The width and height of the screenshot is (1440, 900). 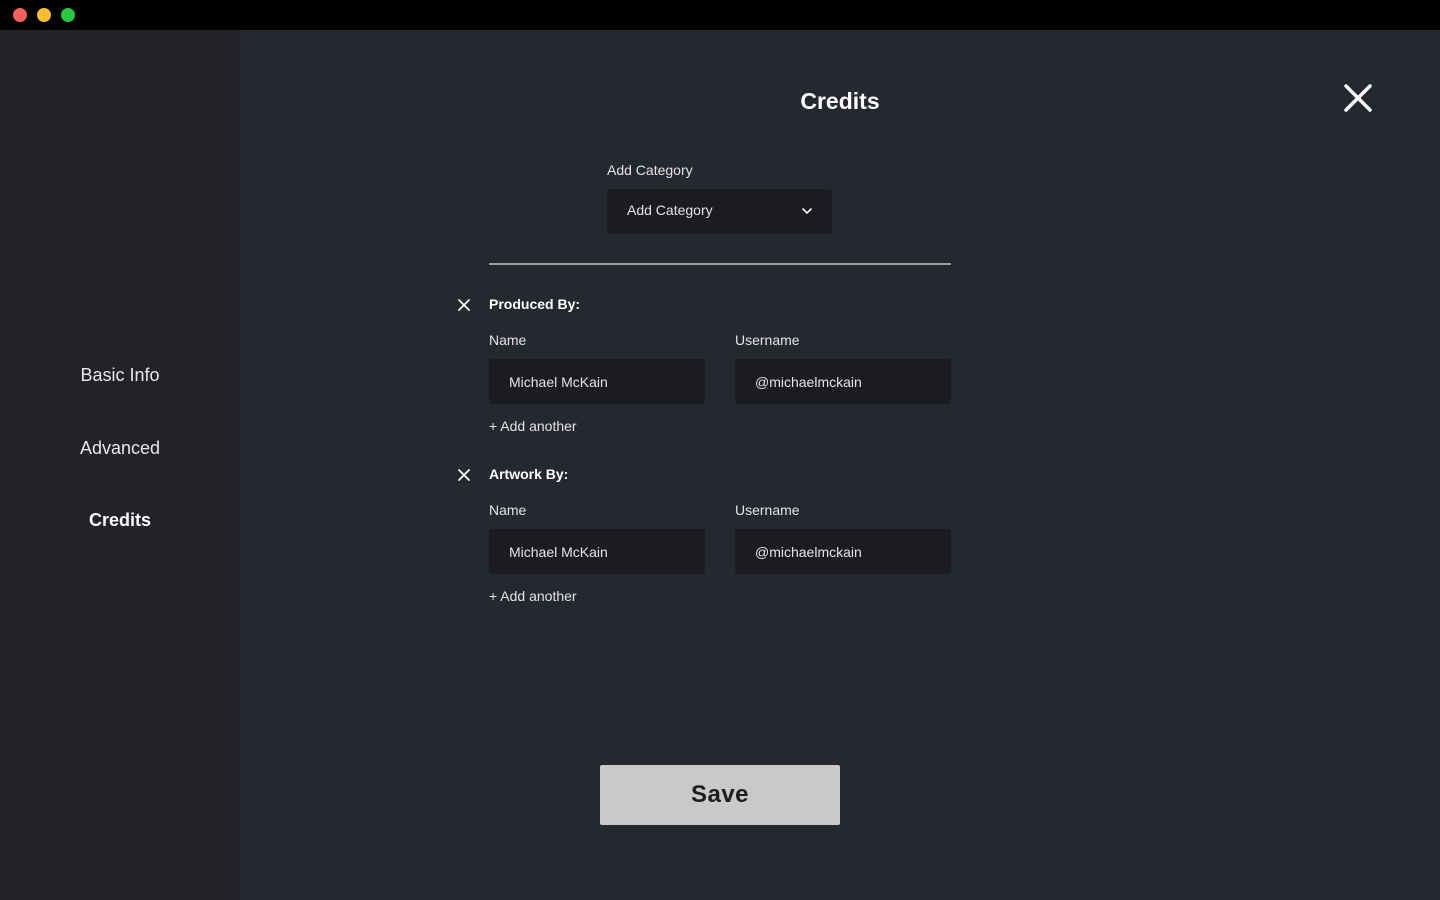 I want to click on add-category-select: Add Category, so click(x=719, y=211).